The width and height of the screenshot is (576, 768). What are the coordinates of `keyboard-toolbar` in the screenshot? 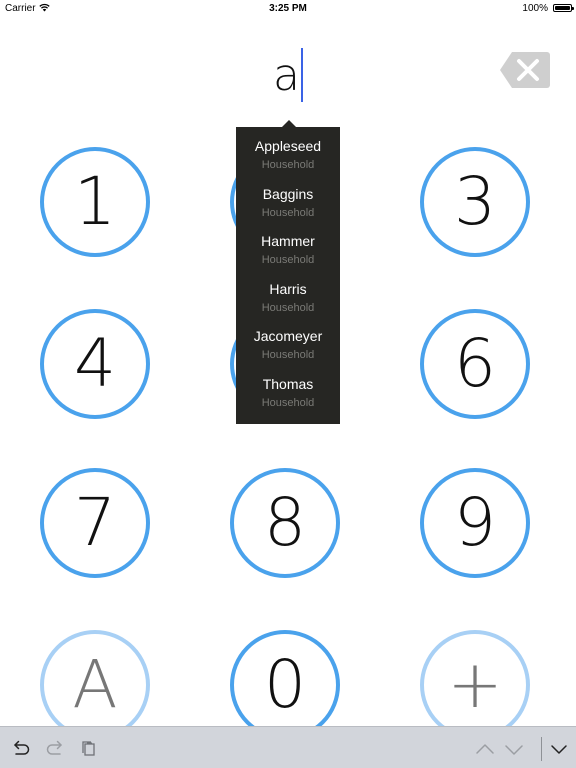 It's located at (288, 747).